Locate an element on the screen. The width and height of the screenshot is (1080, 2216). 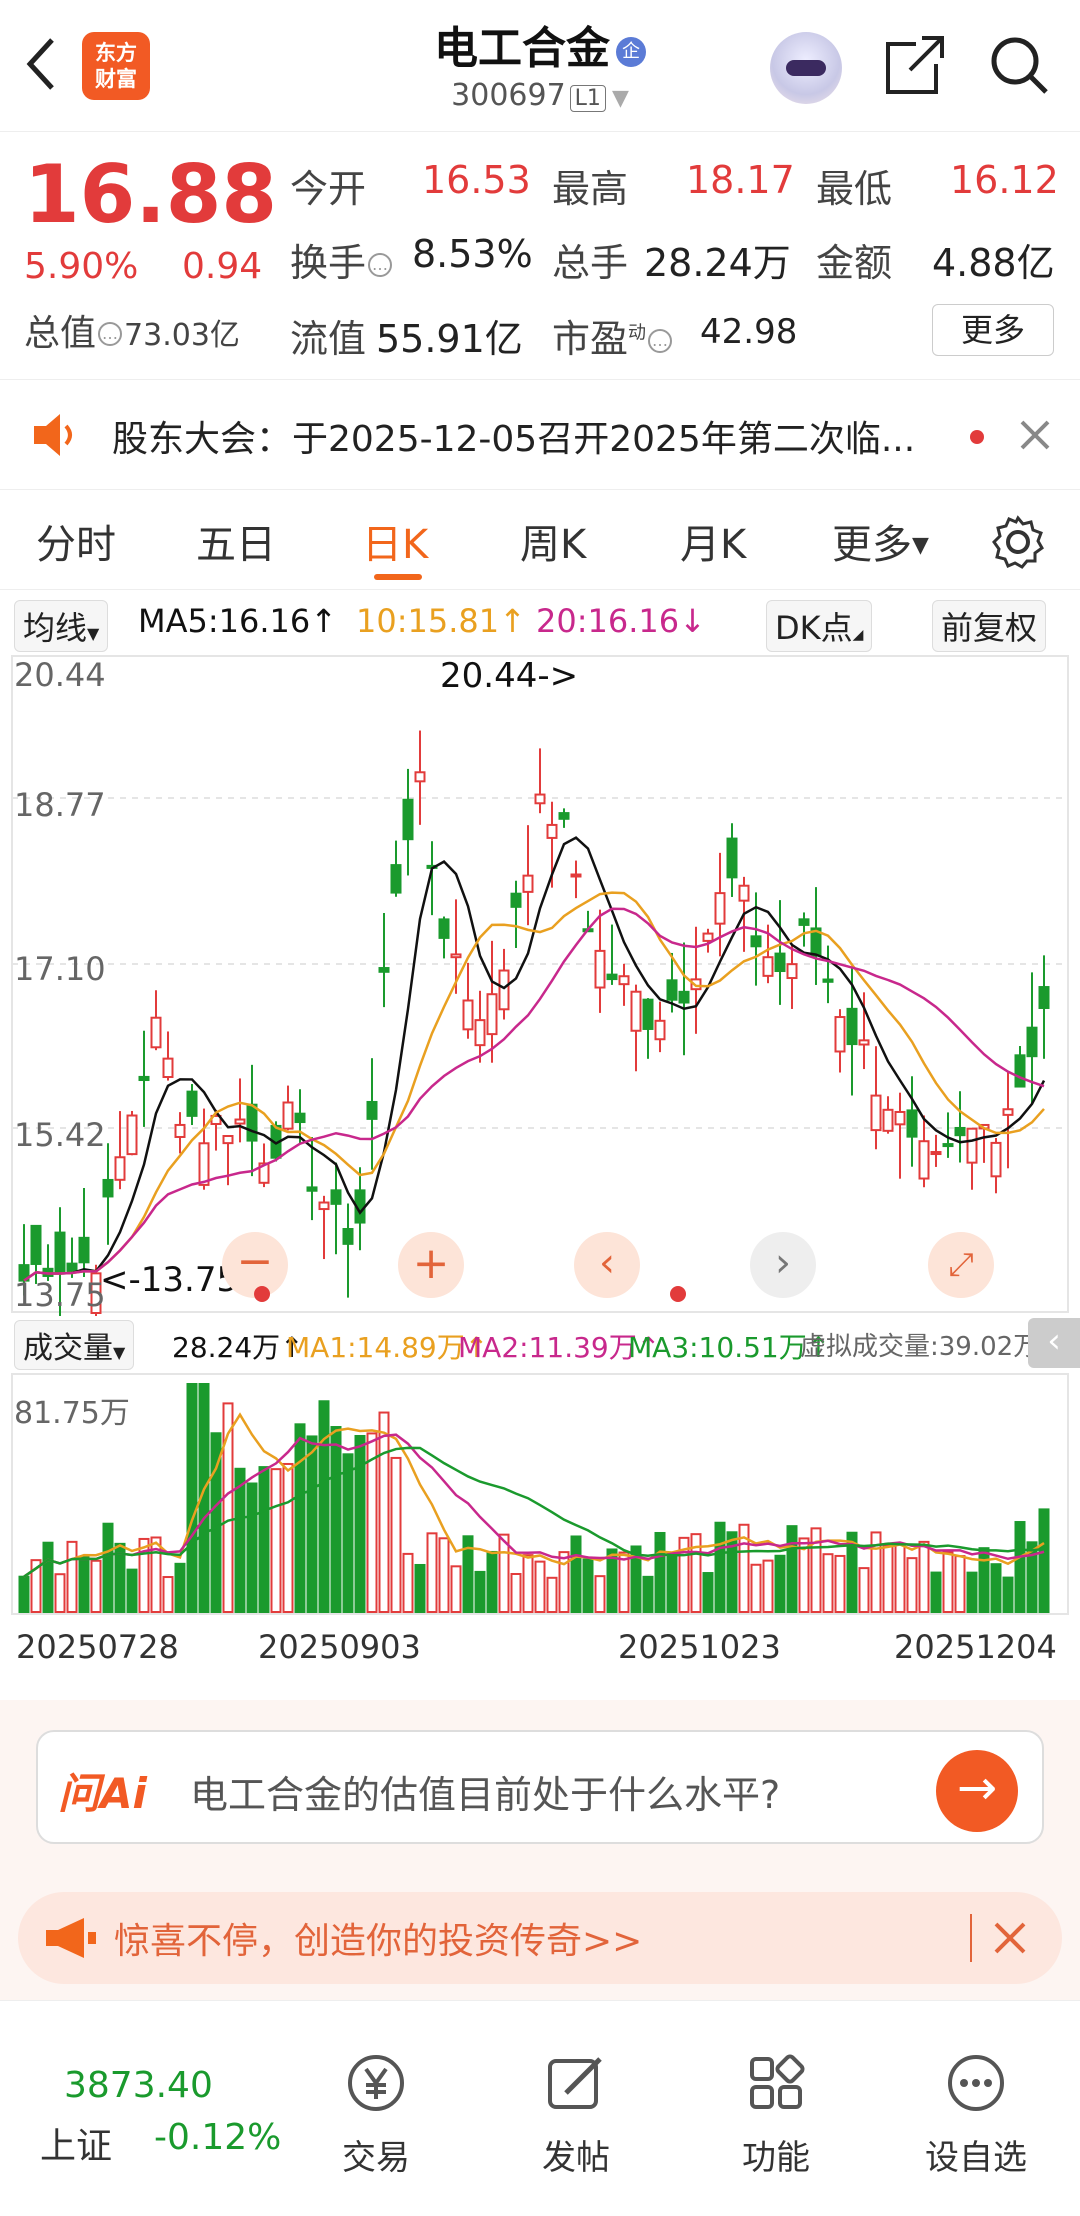
dk-point-toggle: DK点◢ is located at coordinates (819, 626).